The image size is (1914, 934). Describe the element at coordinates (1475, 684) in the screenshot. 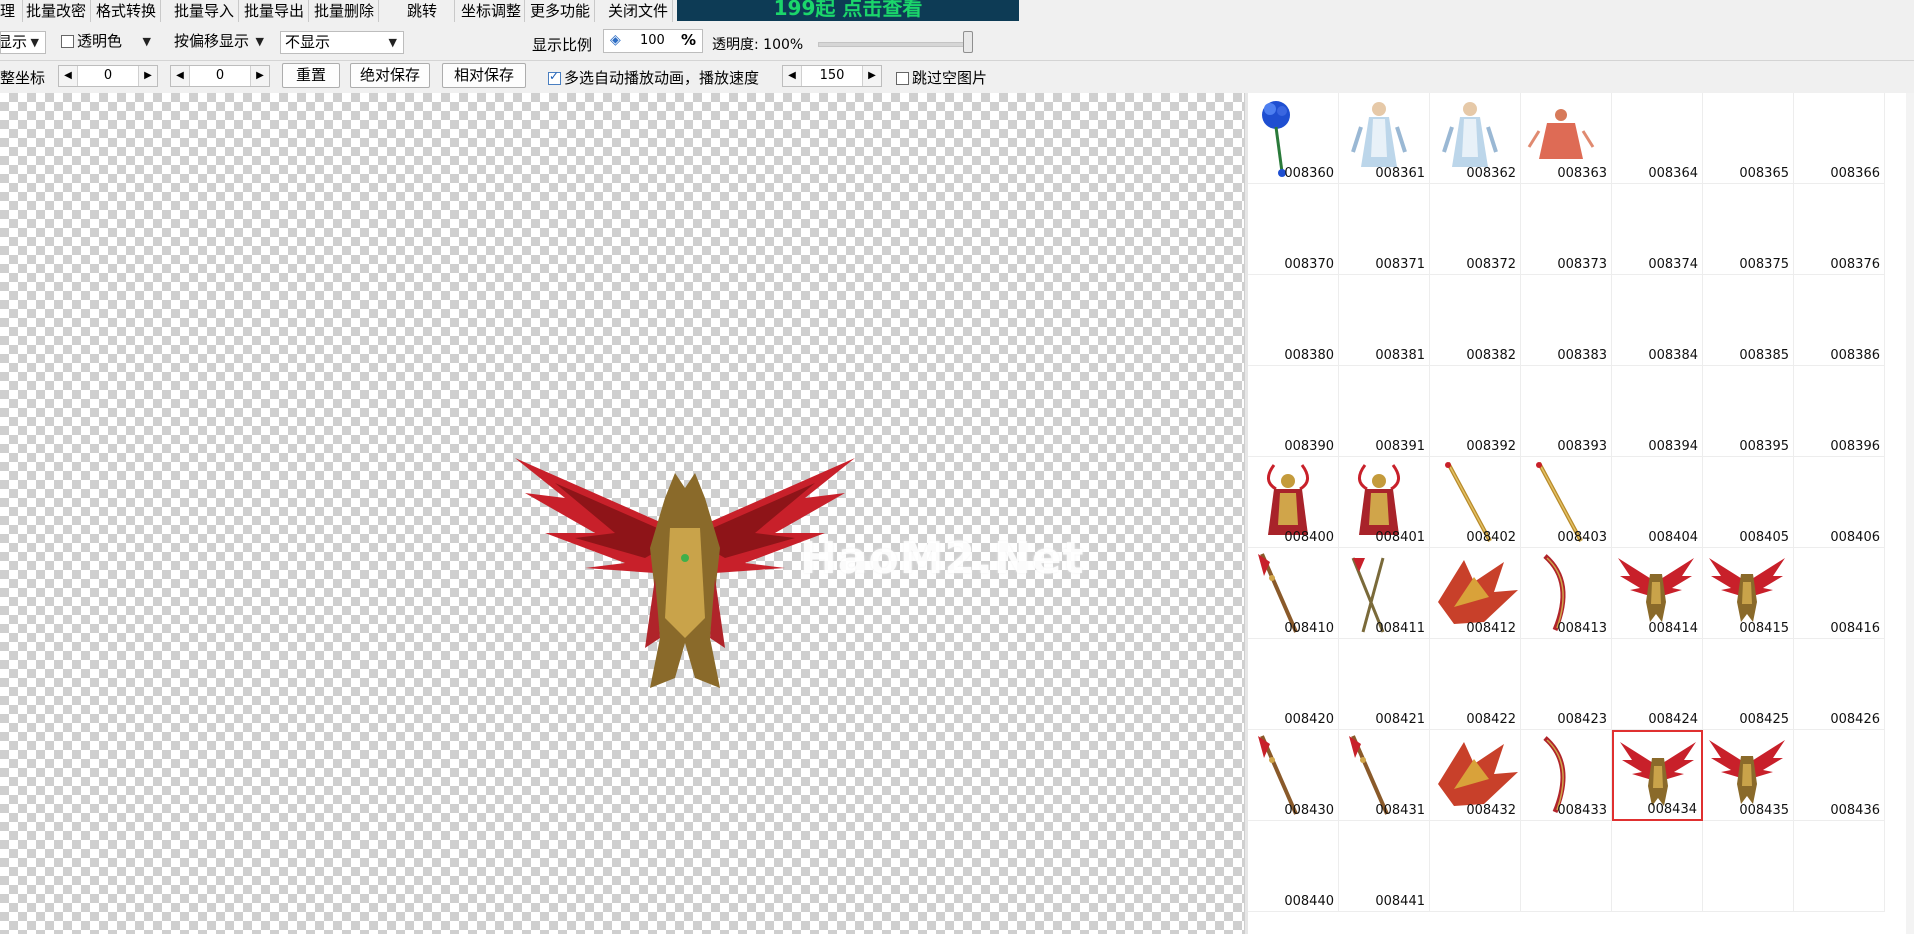

I see `thumbnail-cell: 008422` at that location.